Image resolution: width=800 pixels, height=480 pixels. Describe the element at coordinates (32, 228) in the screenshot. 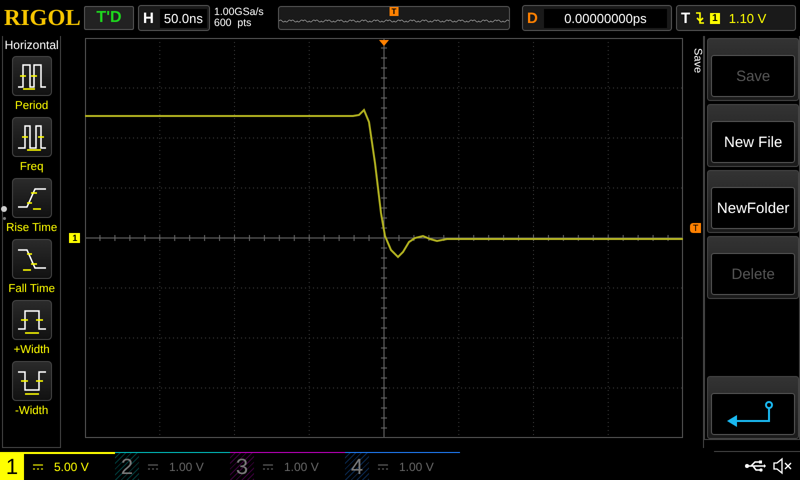

I see `measure-label: Rise Time` at that location.